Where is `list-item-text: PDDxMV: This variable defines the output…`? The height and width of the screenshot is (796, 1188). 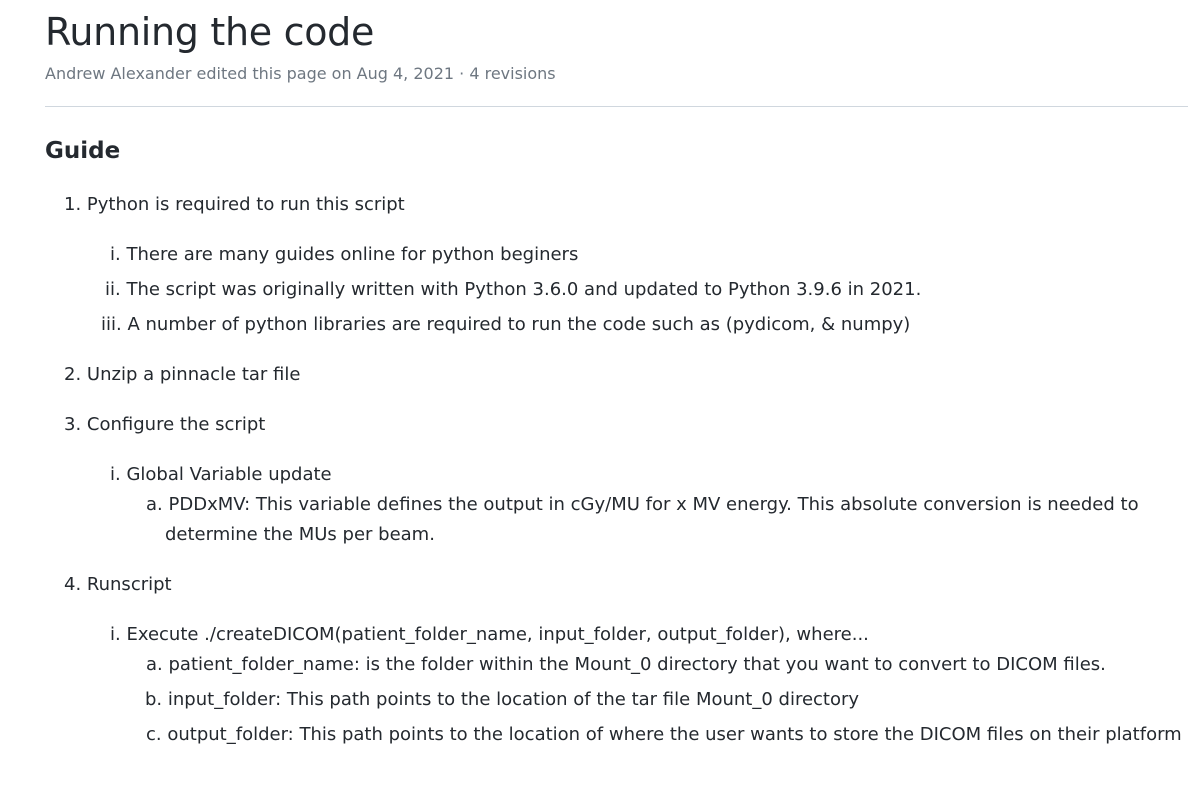
list-item-text: PDDxMV: This variable defines the output… is located at coordinates (653, 504).